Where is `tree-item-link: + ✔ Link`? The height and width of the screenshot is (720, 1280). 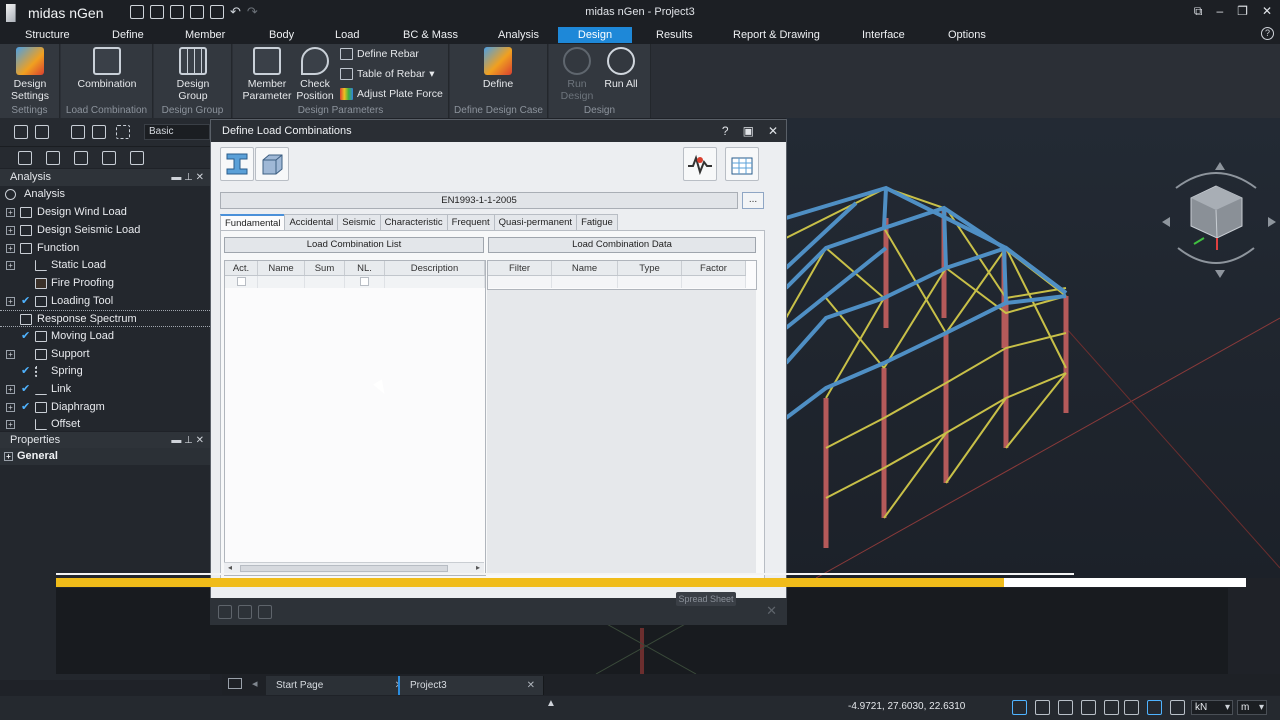
tree-item-link: + ✔ Link is located at coordinates (105, 389).